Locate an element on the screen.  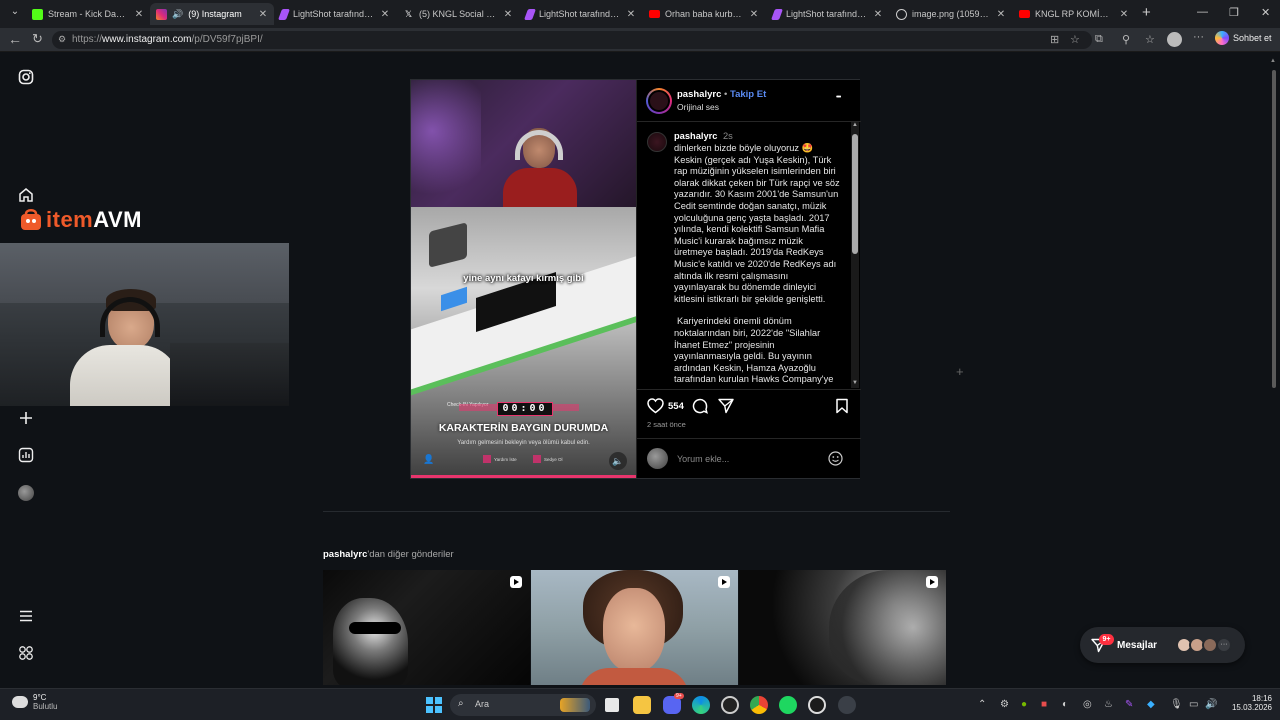
task-view-icon is located at coordinates (612, 705).